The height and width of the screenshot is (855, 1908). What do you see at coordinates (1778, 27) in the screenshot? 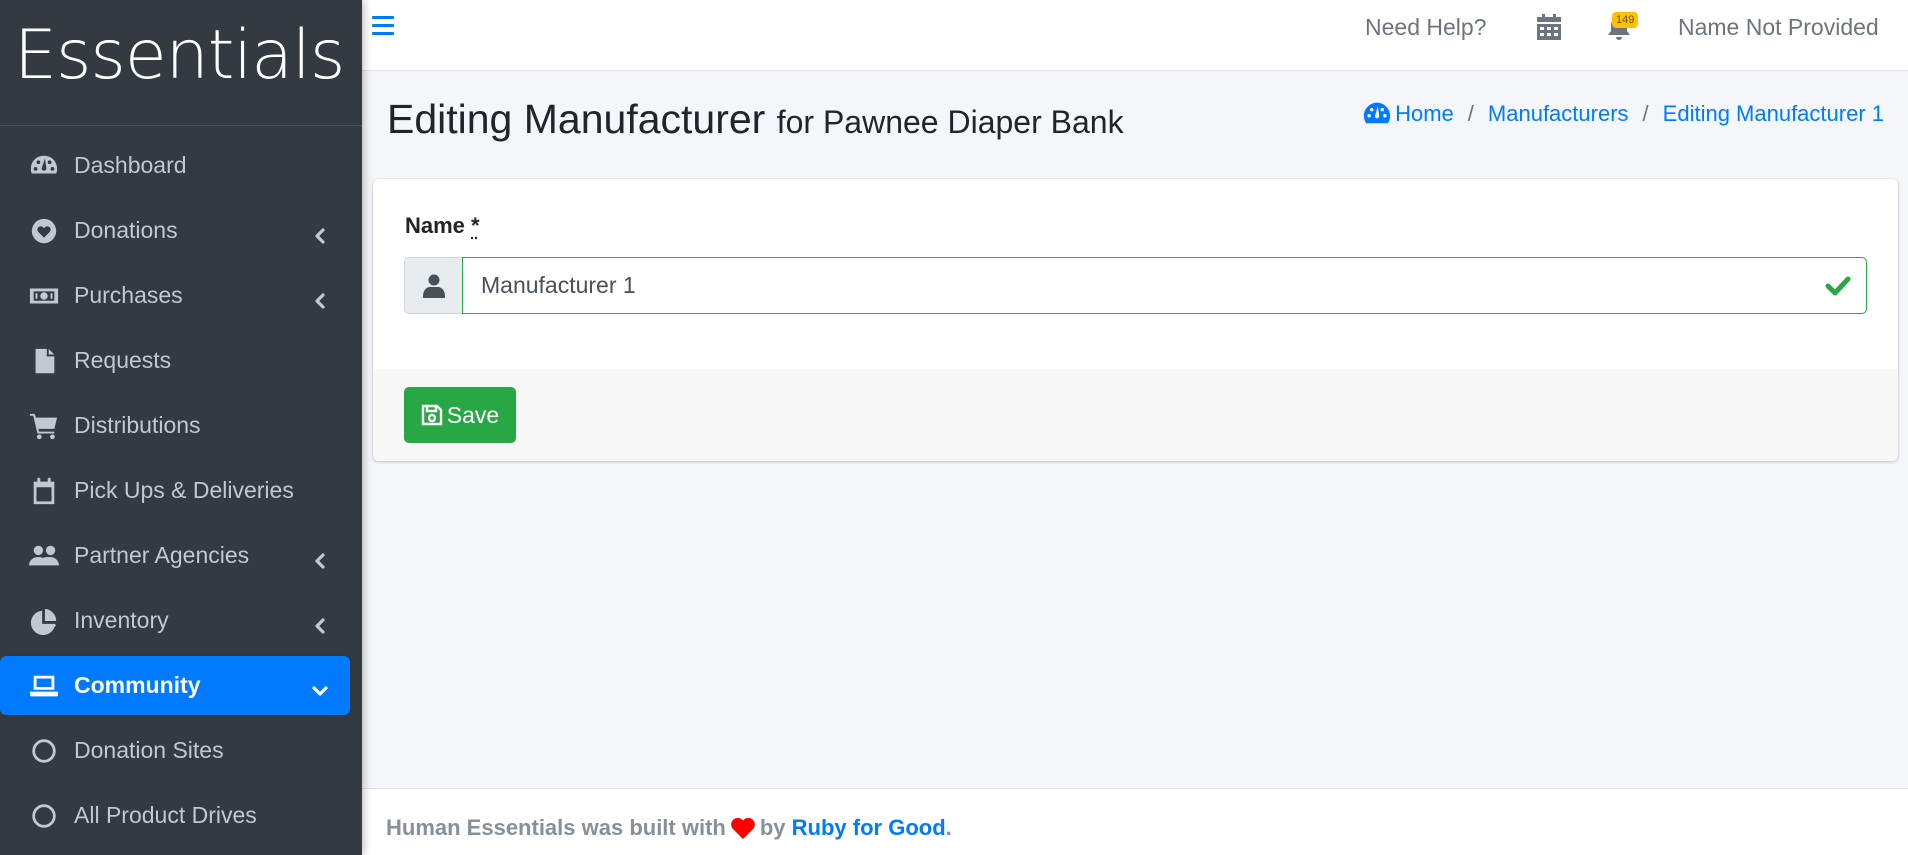
I see `user-menu: Name Not Provided` at bounding box center [1778, 27].